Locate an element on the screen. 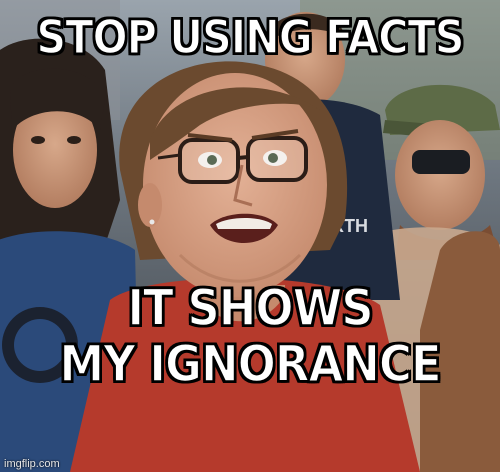 This screenshot has width=500, height=472. bottom-caption-line-2: MY IGNORANCE is located at coordinates (251, 364).